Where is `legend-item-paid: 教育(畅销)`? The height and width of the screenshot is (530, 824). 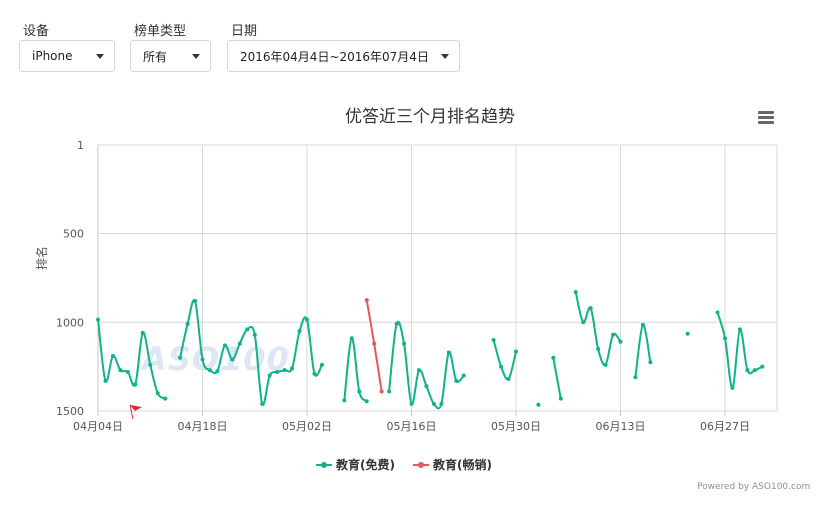
legend-item-paid: 教育(畅销) is located at coordinates (452, 464).